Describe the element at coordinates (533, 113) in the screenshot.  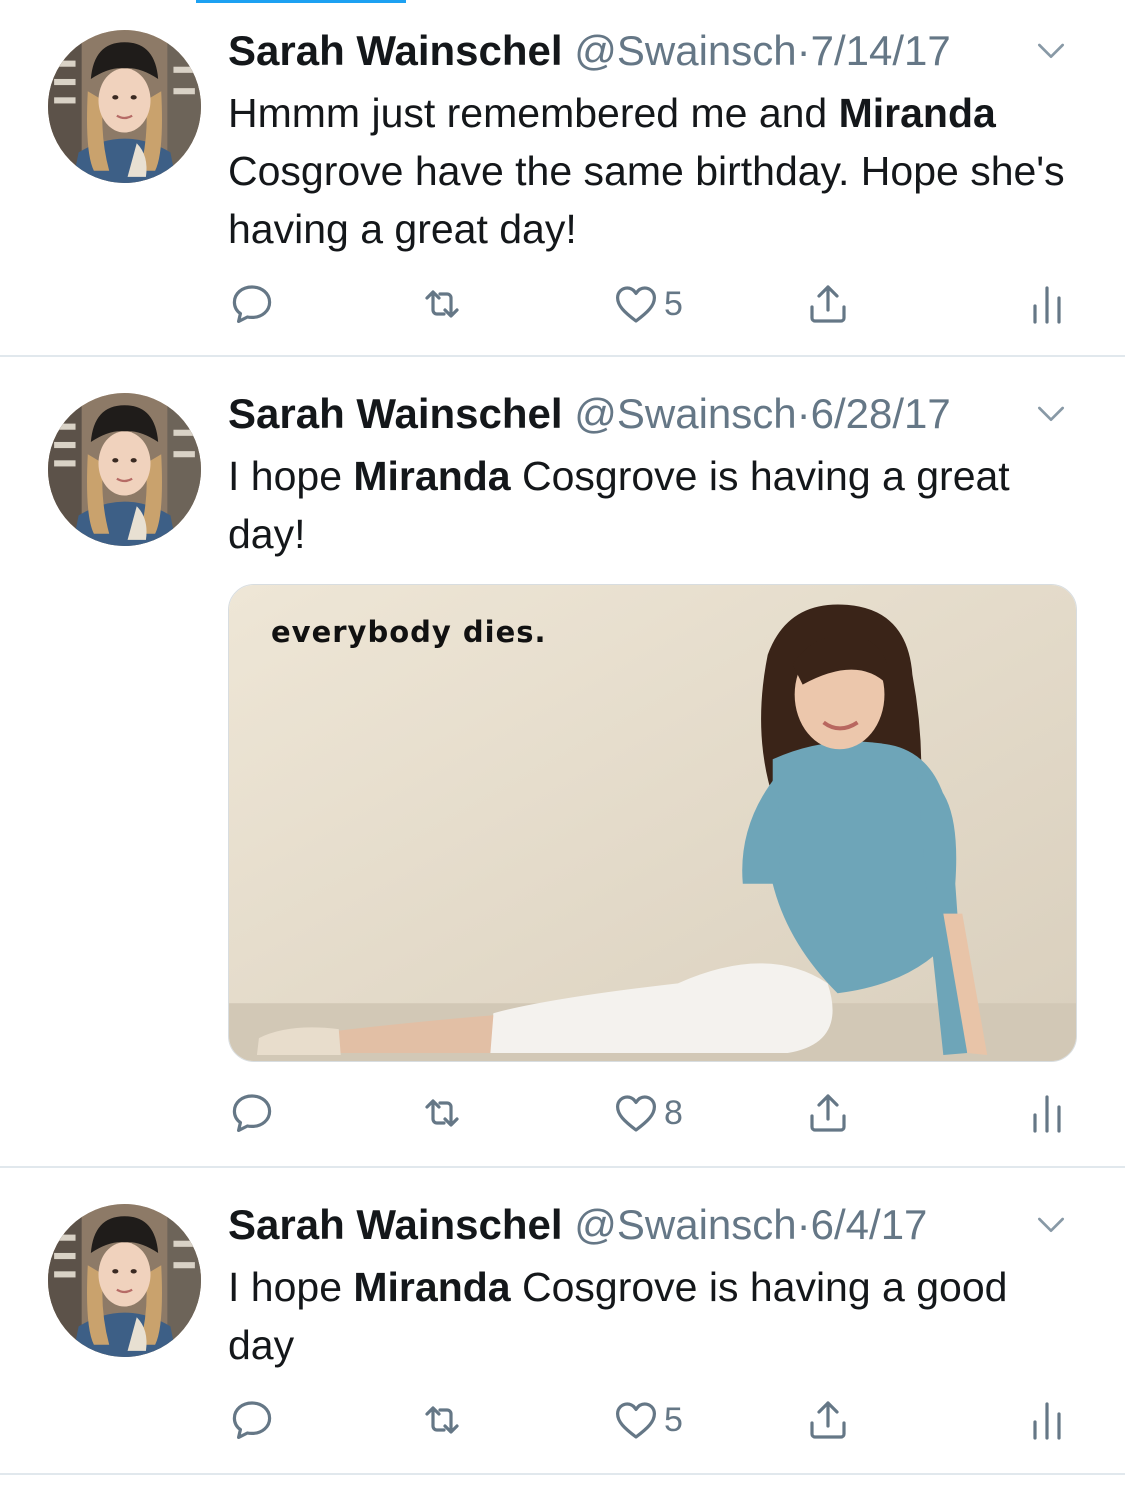
I see `tweet-text-part: Hmmm just remembered me and` at that location.